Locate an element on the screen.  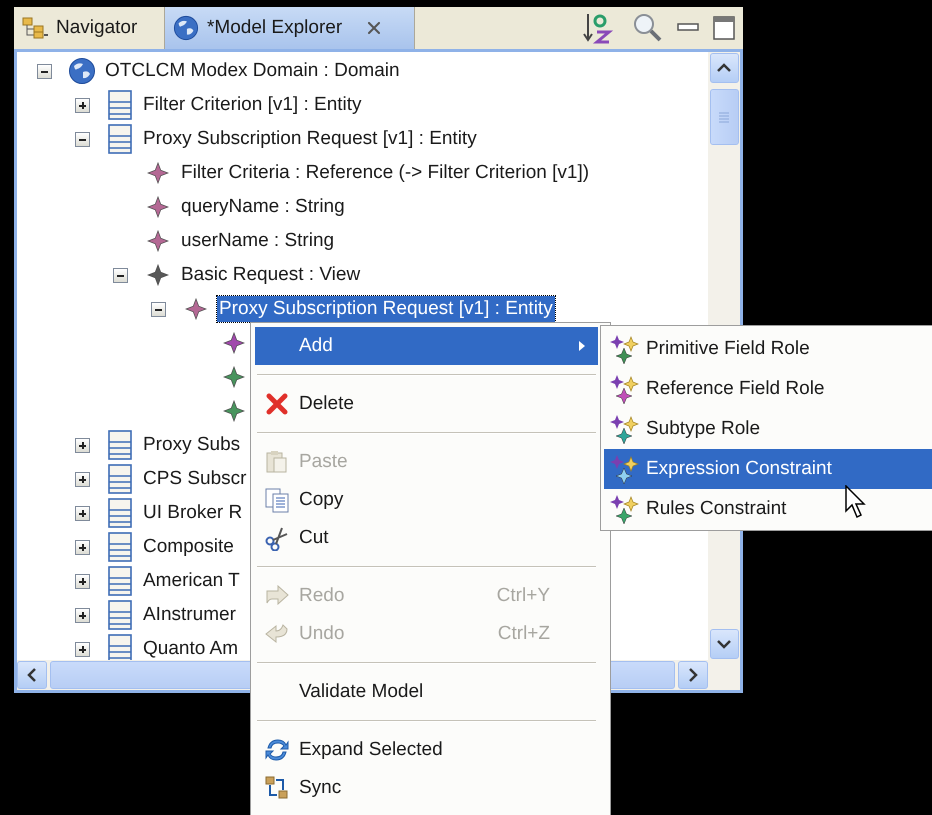
tree-item: userName : String is located at coordinates (257, 241).